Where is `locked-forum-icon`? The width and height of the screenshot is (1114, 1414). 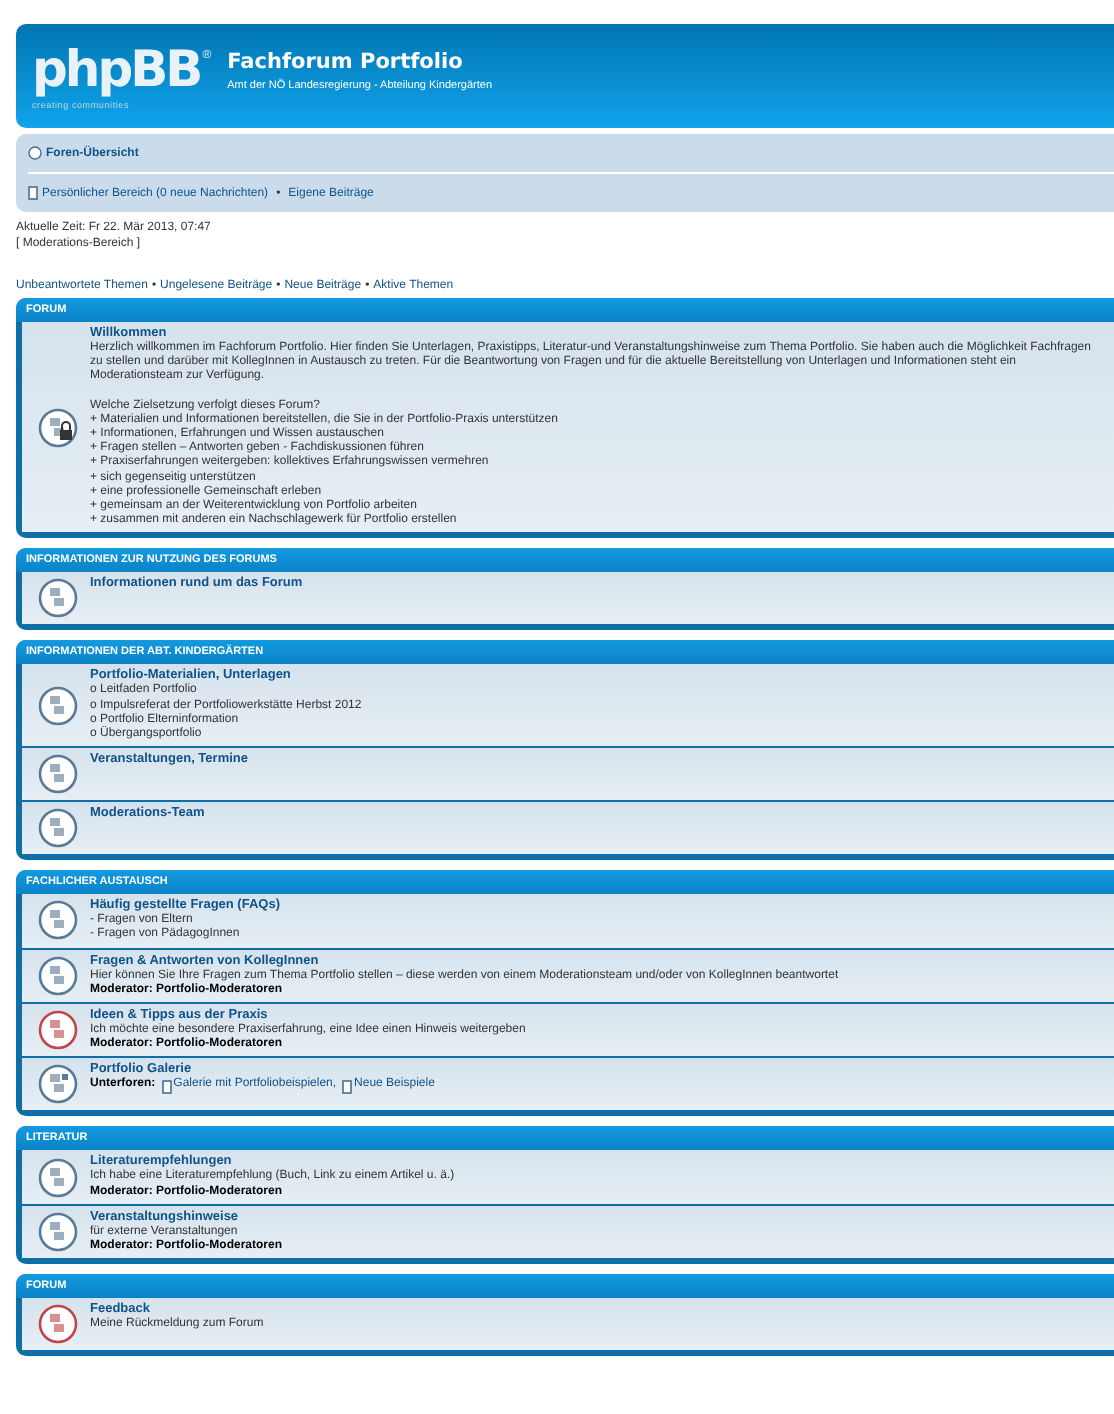 locked-forum-icon is located at coordinates (58, 427).